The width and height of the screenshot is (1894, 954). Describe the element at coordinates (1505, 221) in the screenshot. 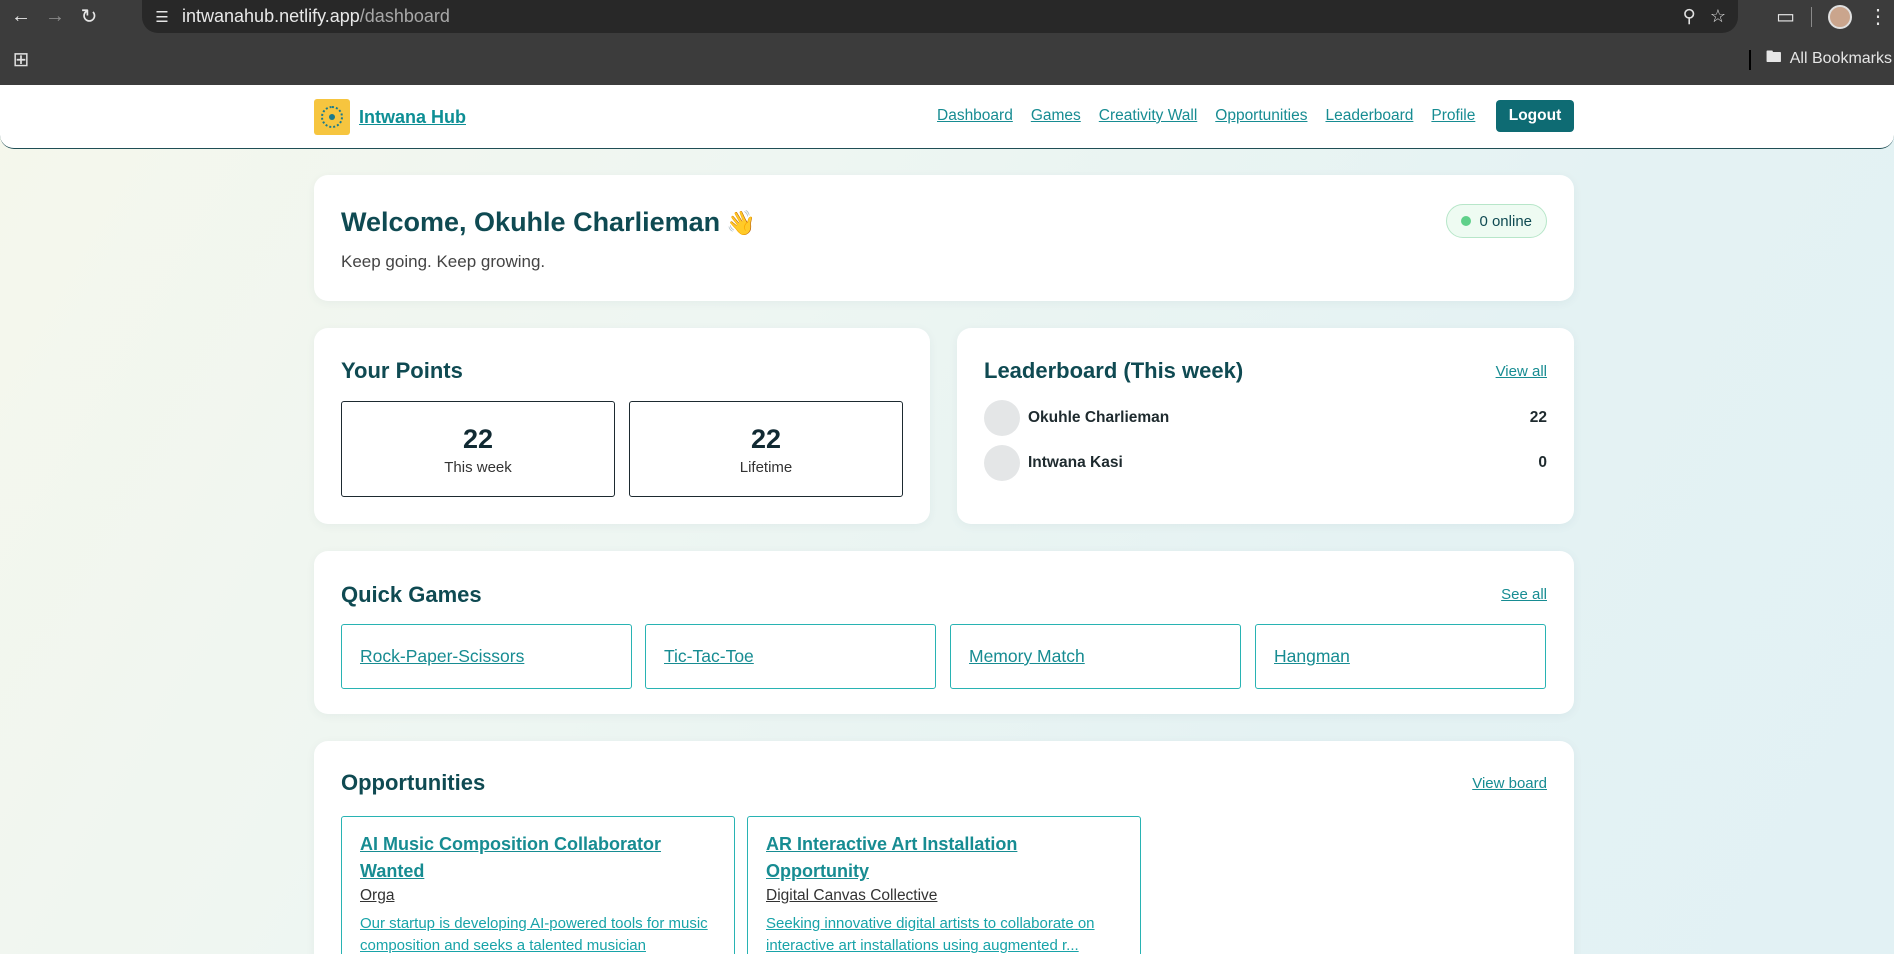

I see `online-count: 0 online` at that location.